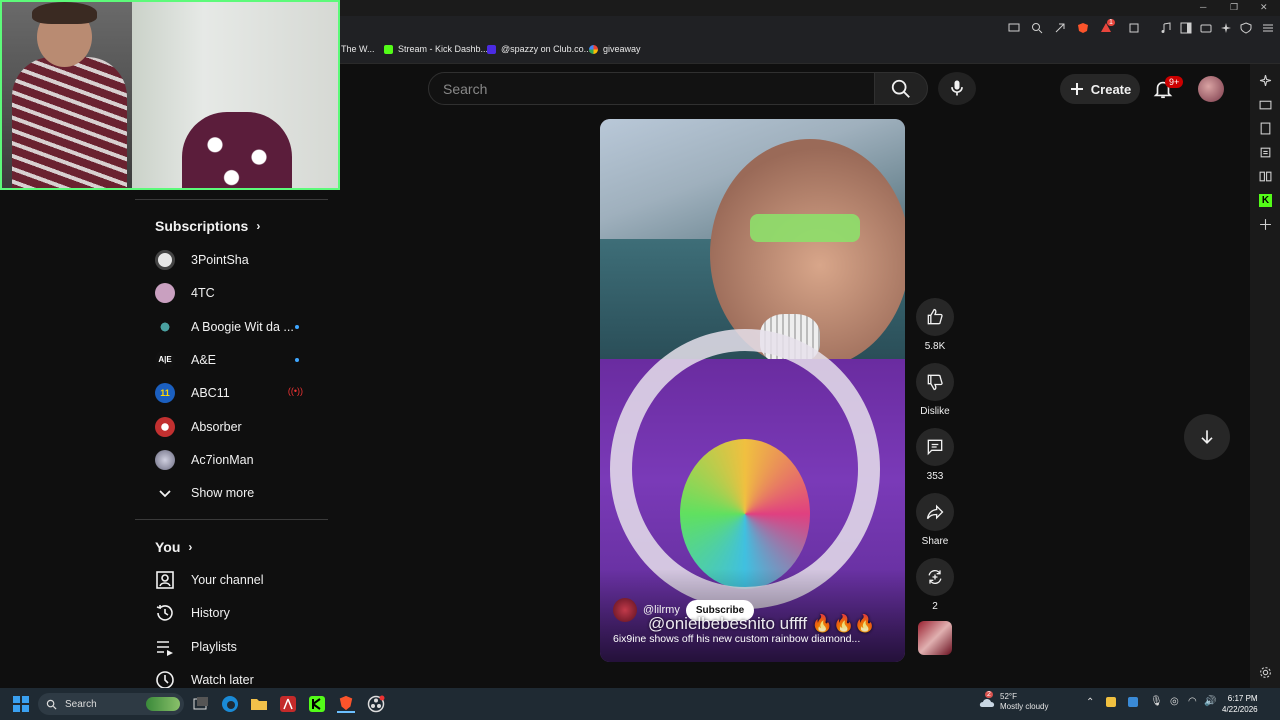 This screenshot has height=720, width=1280. What do you see at coordinates (935, 577) in the screenshot?
I see `remix-button` at bounding box center [935, 577].